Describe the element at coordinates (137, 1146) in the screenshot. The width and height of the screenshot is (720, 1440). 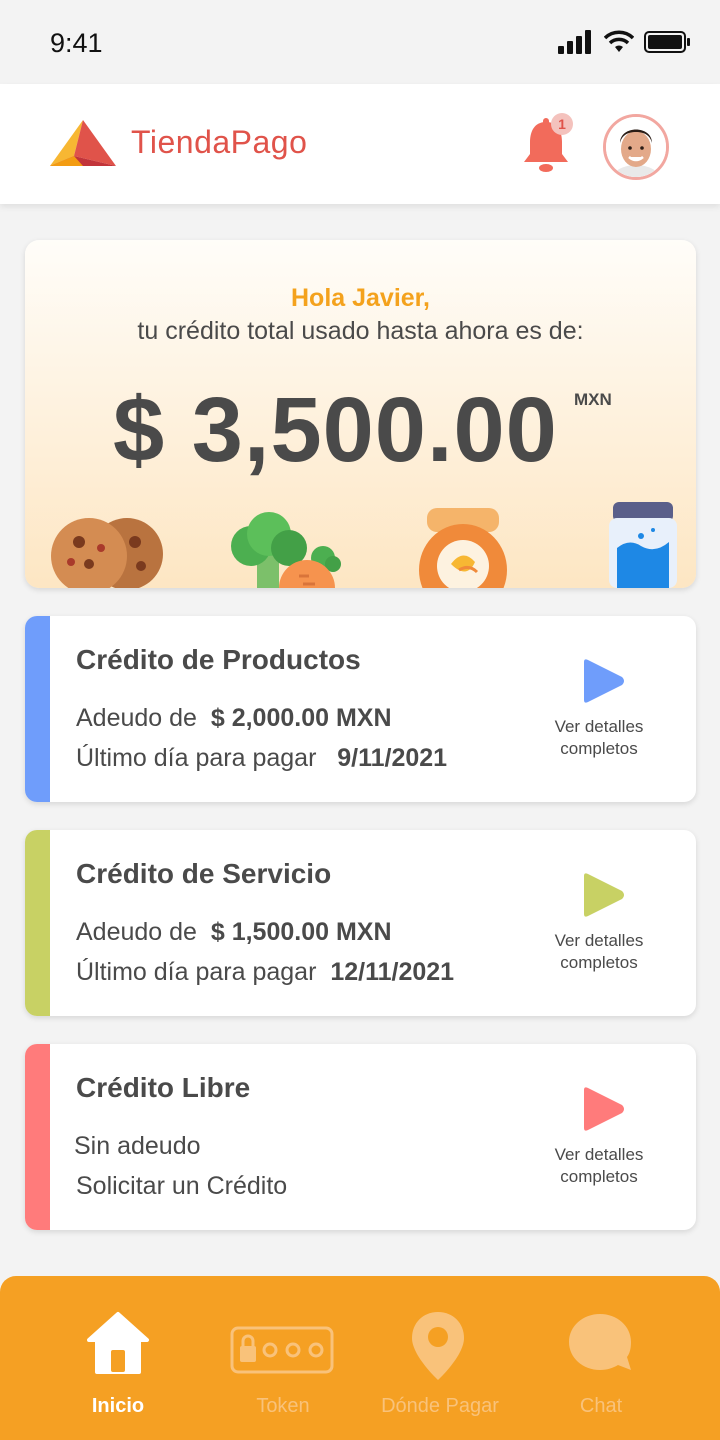
I see `no-debt-text: Sin adeudo` at that location.